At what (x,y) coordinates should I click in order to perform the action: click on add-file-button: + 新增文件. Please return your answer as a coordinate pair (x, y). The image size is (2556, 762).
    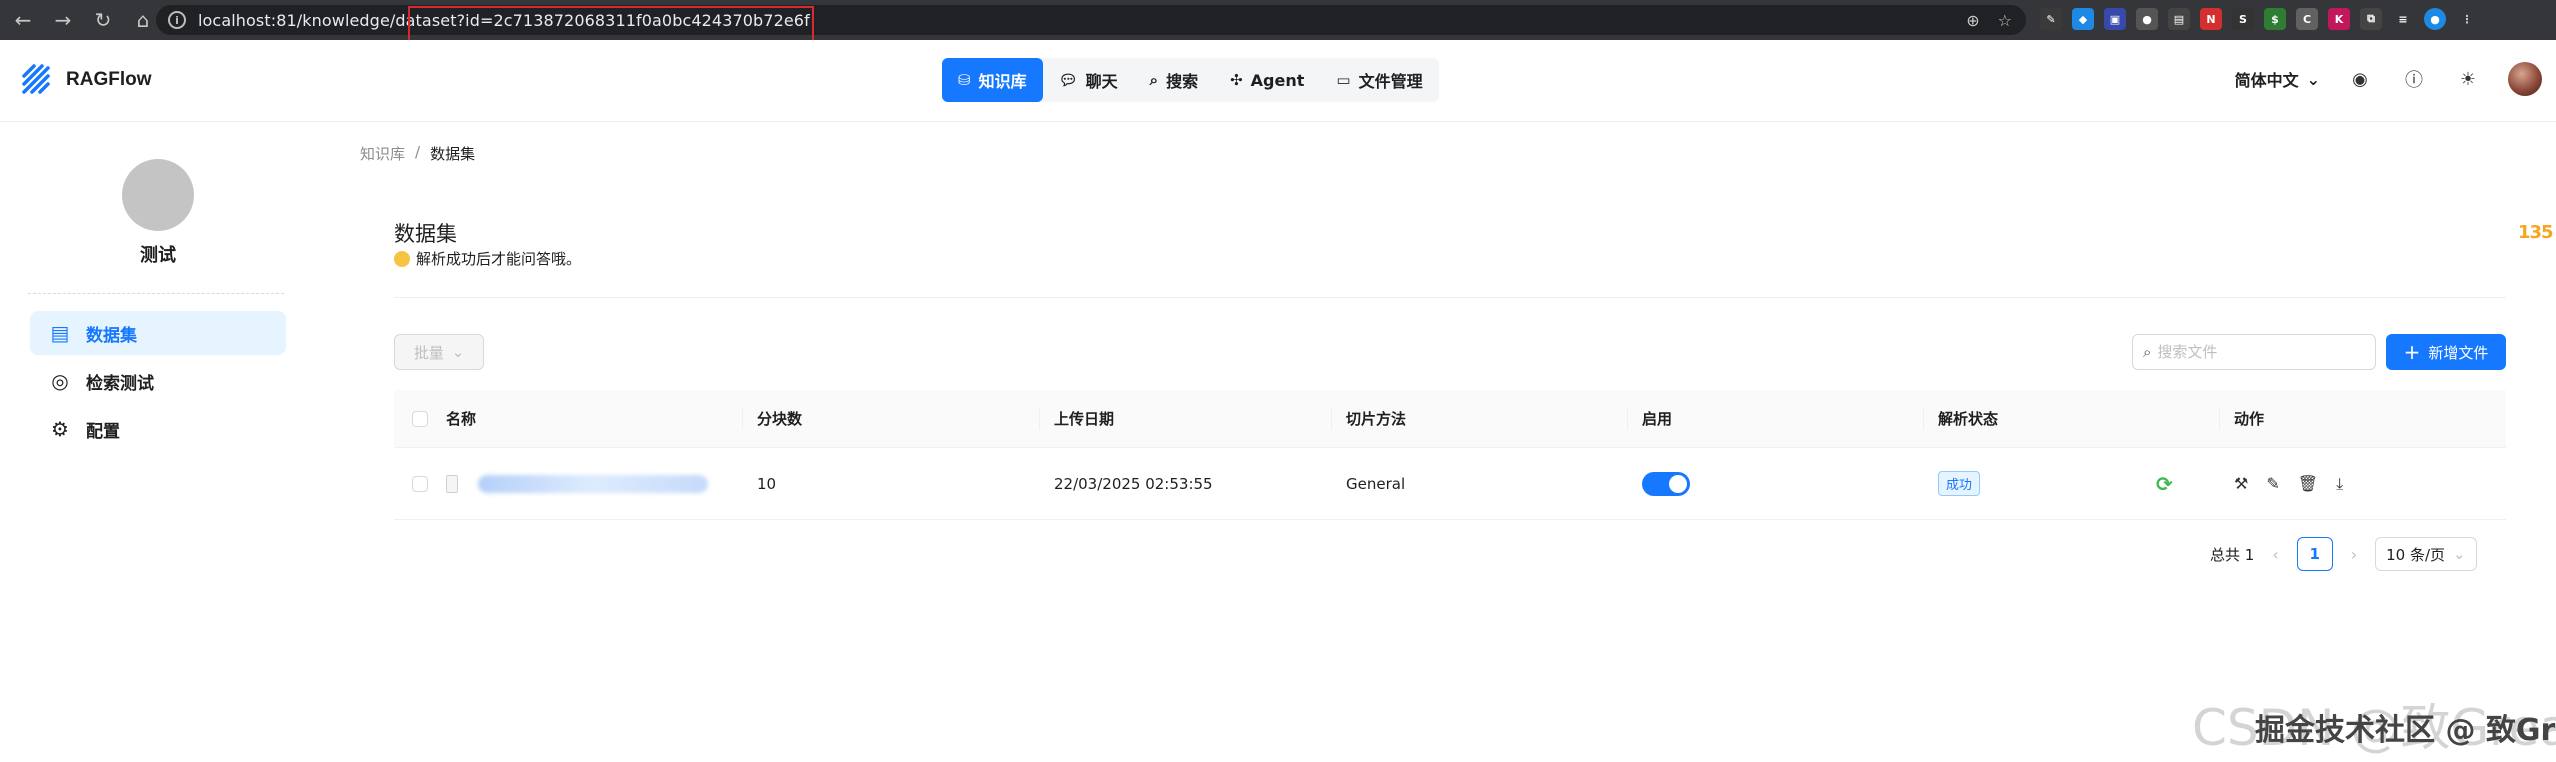
    Looking at the image, I should click on (2446, 352).